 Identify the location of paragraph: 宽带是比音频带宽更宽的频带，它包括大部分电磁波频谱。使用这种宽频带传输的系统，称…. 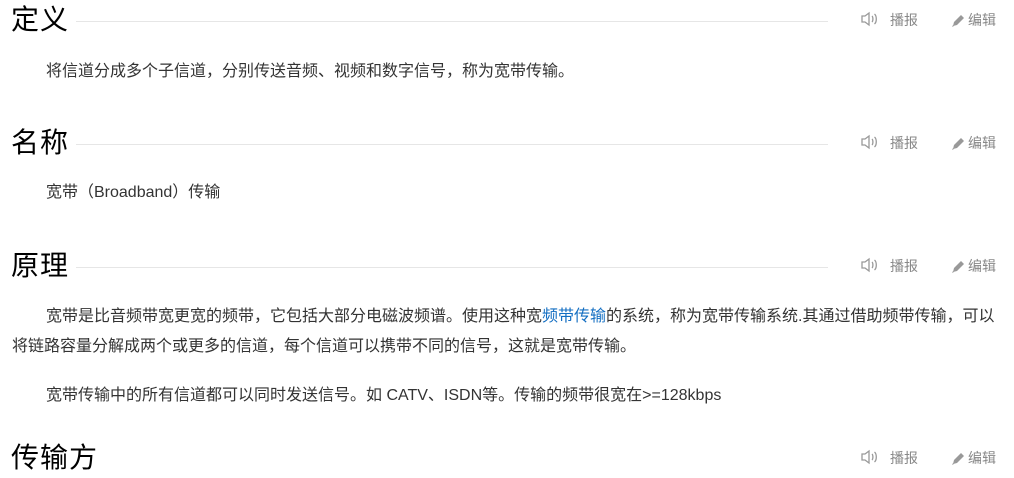
(505, 332).